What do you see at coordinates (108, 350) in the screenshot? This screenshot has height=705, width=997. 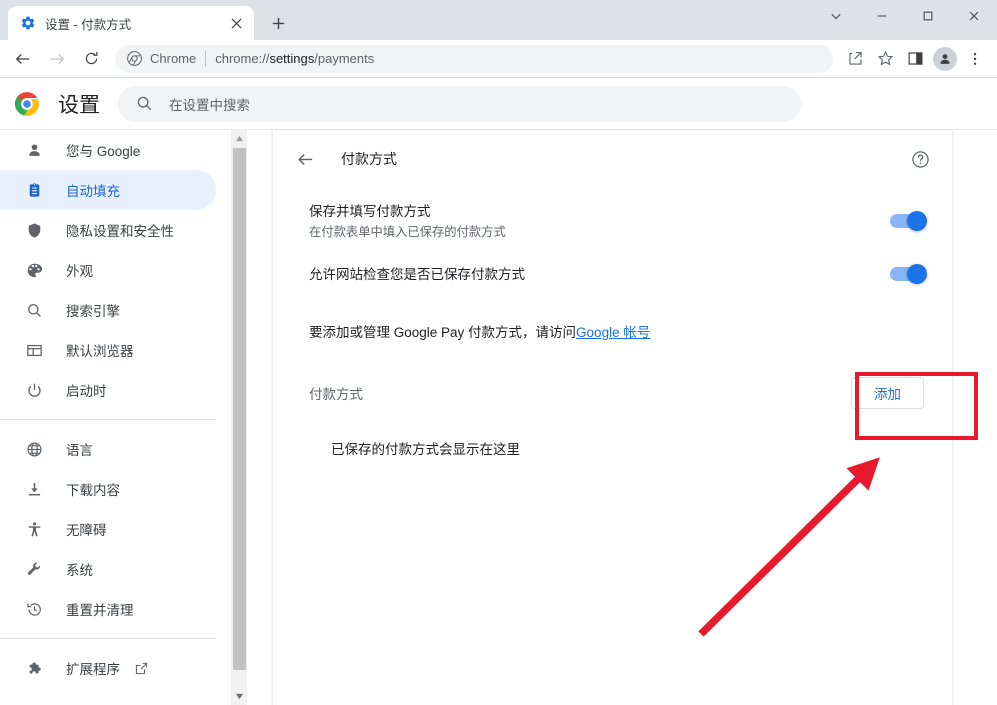 I see `sidebar-item-default-browser: 默认浏览器` at bounding box center [108, 350].